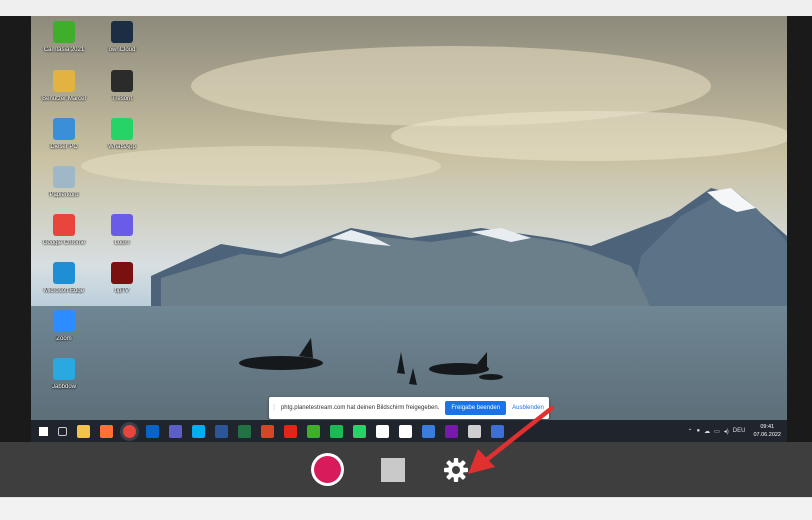 The width and height of the screenshot is (812, 520). I want to click on desktop-icon: Jabbdow, so click(64, 374).